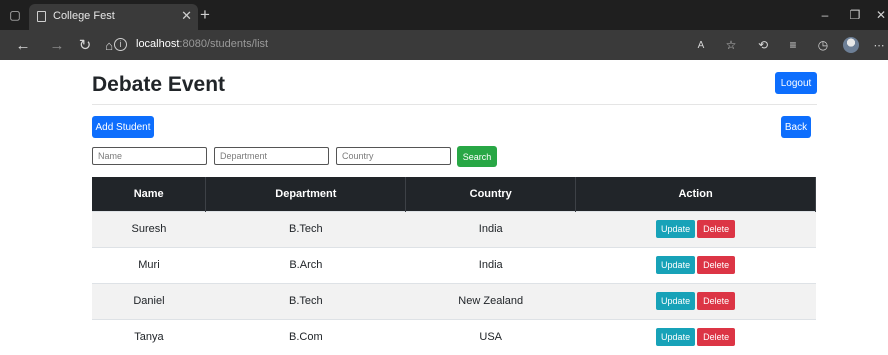 This screenshot has height=355, width=888. What do you see at coordinates (731, 45) in the screenshot?
I see `favorite-icon: ☆` at bounding box center [731, 45].